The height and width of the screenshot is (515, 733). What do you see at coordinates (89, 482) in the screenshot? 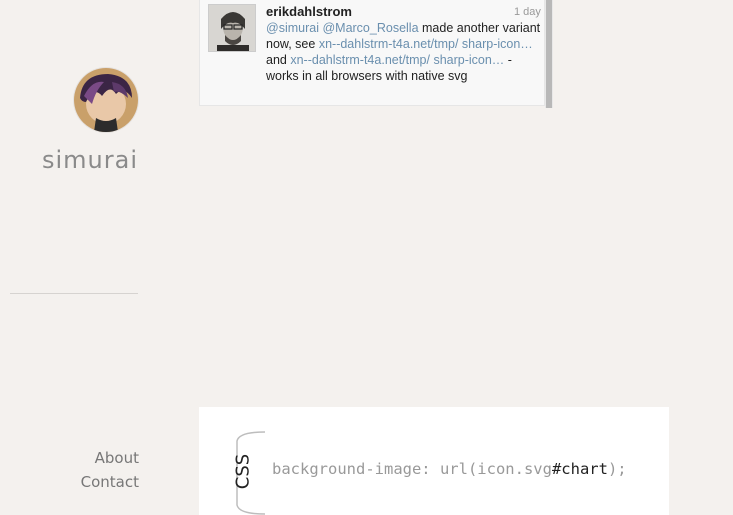
I see `nav-link-contact: Contact` at bounding box center [89, 482].